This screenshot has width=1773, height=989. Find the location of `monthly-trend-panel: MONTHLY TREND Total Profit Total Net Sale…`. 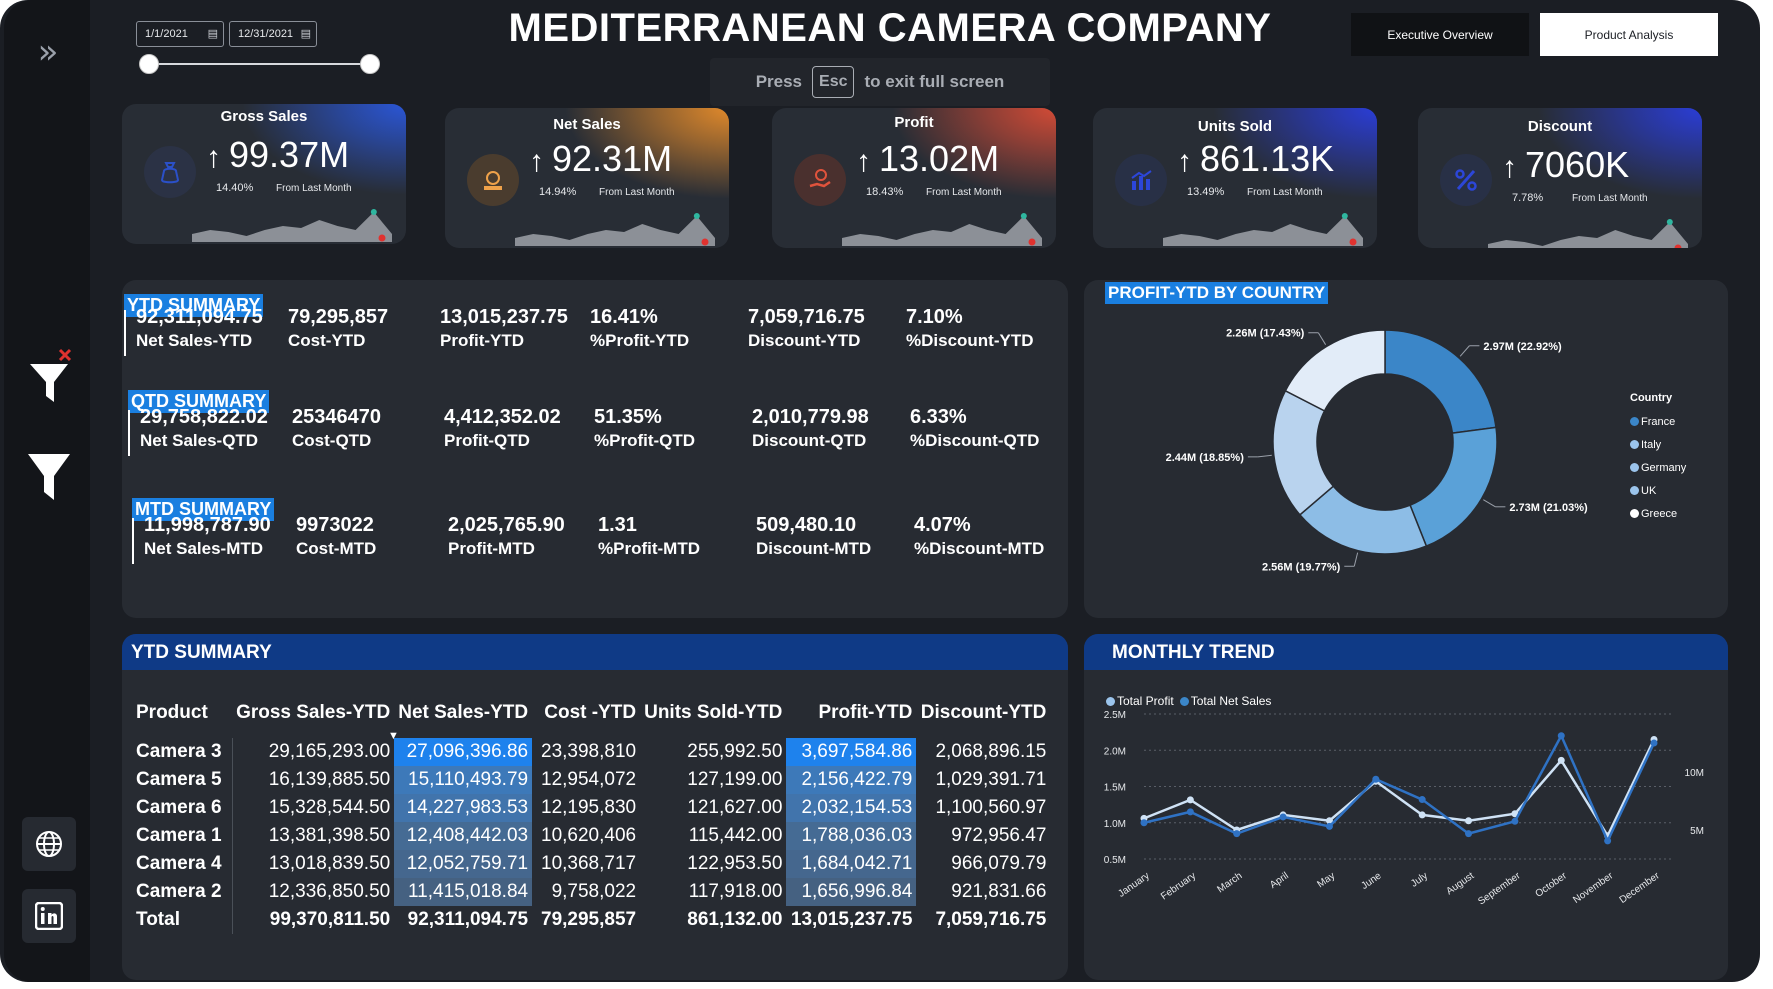

monthly-trend-panel: MONTHLY TREND Total Profit Total Net Sale… is located at coordinates (1406, 807).